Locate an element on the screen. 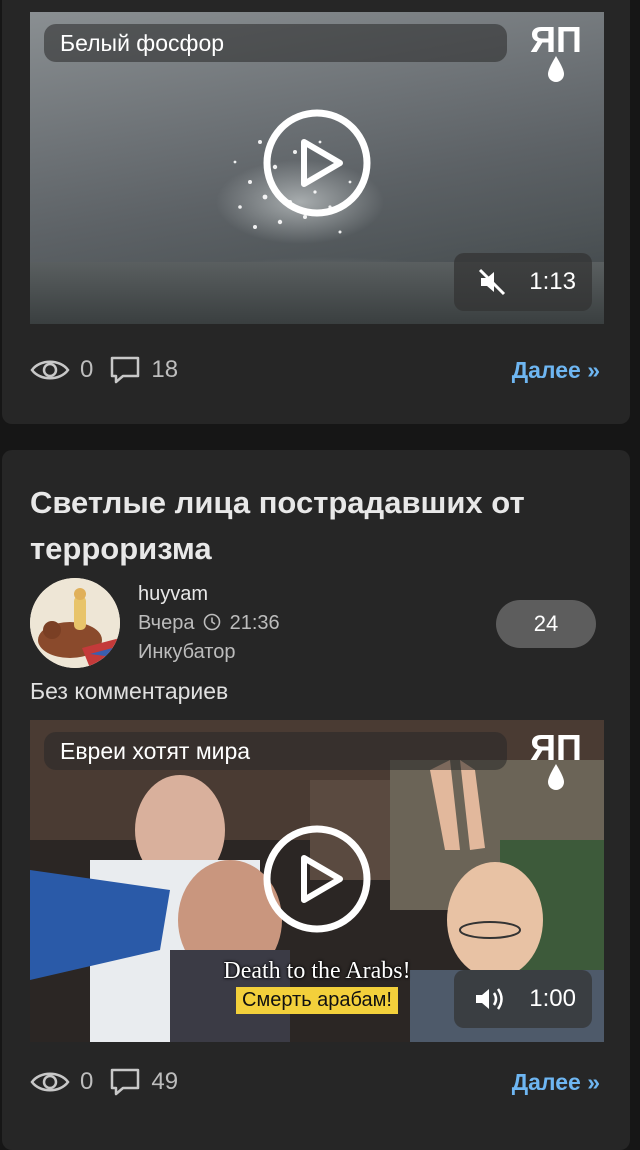  avatar is located at coordinates (75, 623).